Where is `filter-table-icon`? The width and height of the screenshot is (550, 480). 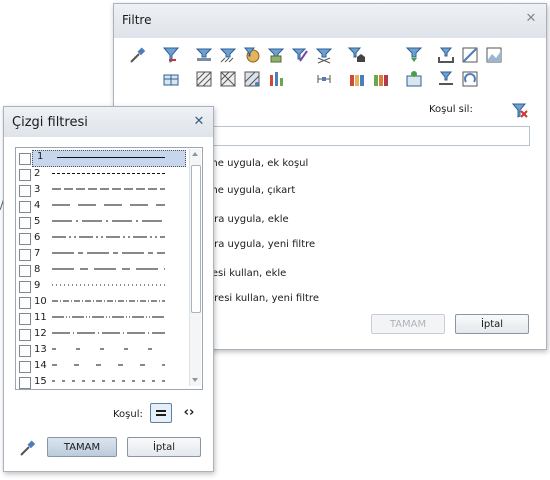 filter-table-icon is located at coordinates (171, 79).